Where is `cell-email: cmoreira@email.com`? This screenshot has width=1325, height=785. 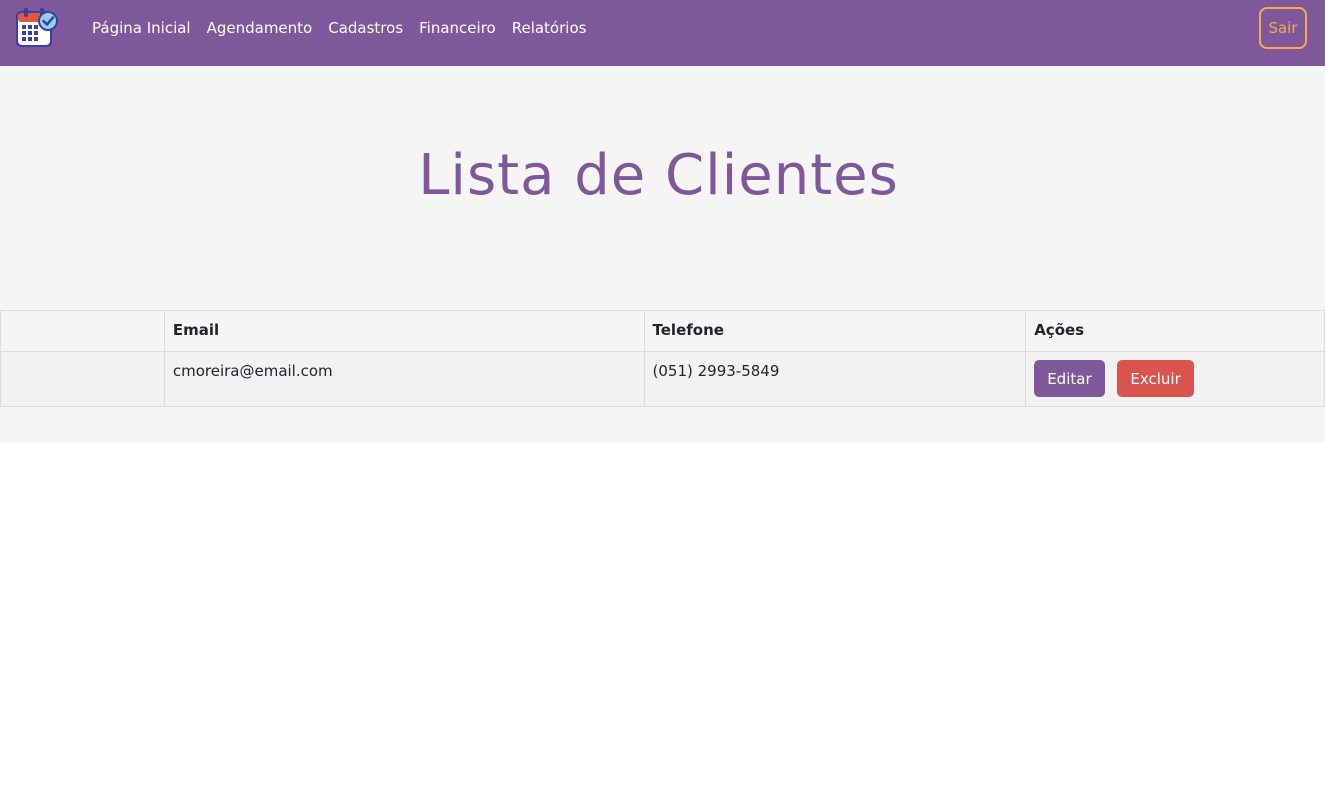 cell-email: cmoreira@email.com is located at coordinates (404, 379).